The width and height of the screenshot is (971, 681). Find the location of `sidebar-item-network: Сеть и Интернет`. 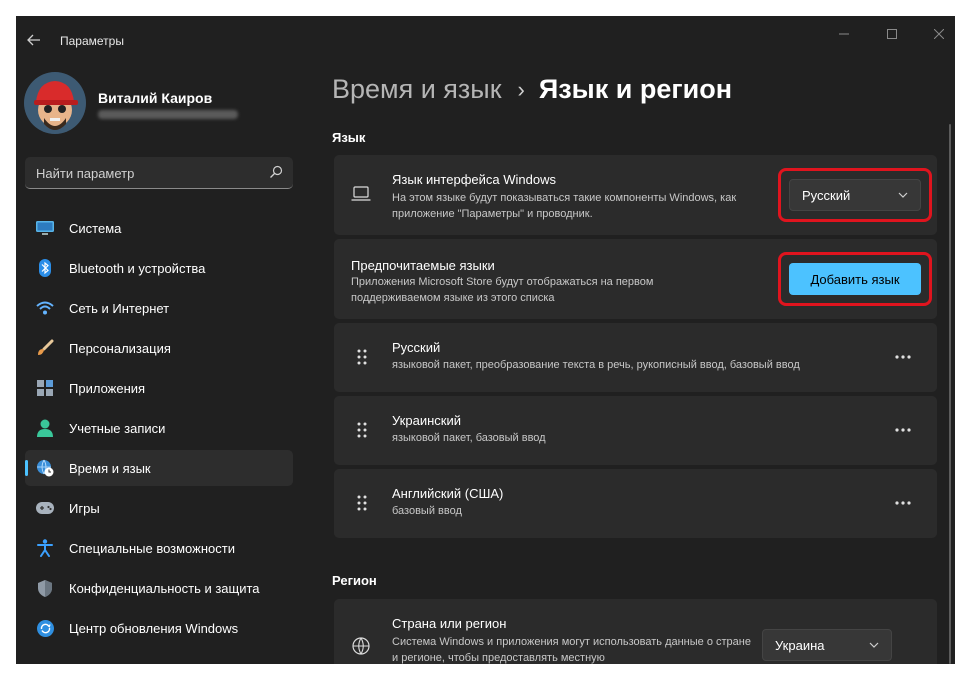

sidebar-item-network: Сеть и Интернет is located at coordinates (159, 308).